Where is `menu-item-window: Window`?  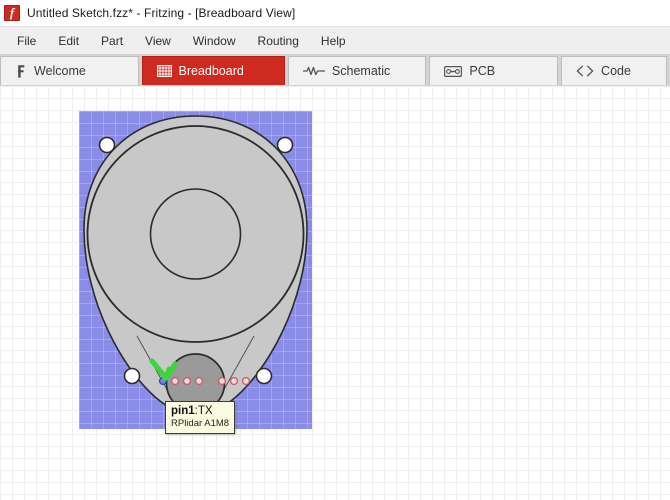
menu-item-window: Window is located at coordinates (214, 41).